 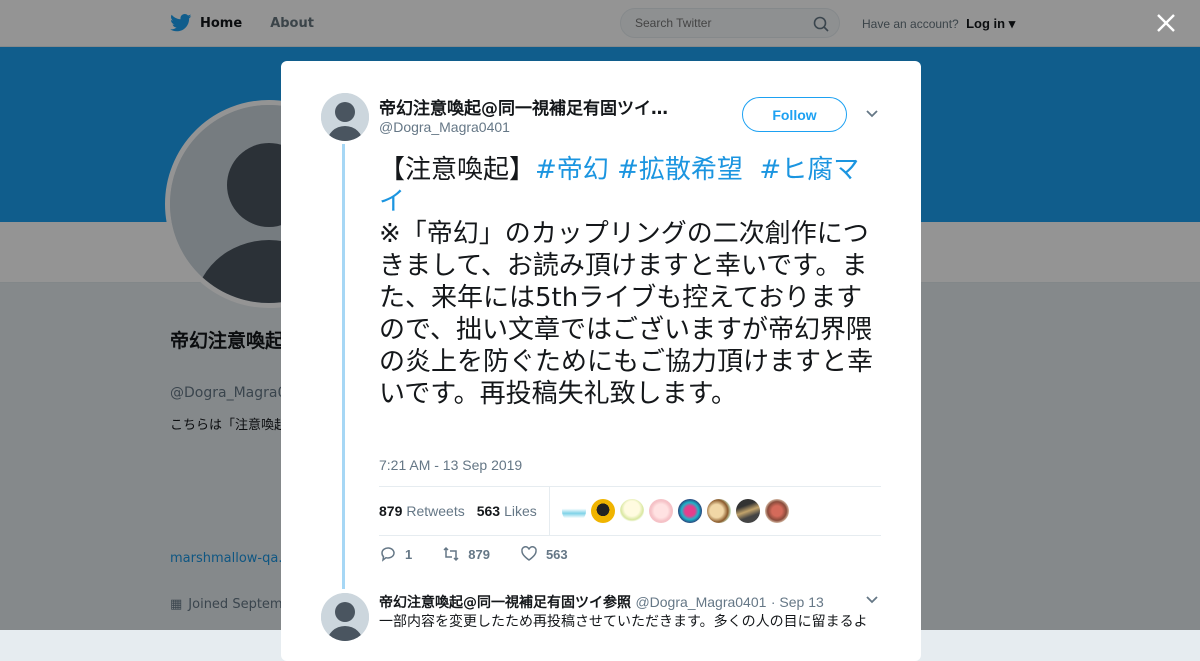 I want to click on liker-avatars, so click(x=675, y=511).